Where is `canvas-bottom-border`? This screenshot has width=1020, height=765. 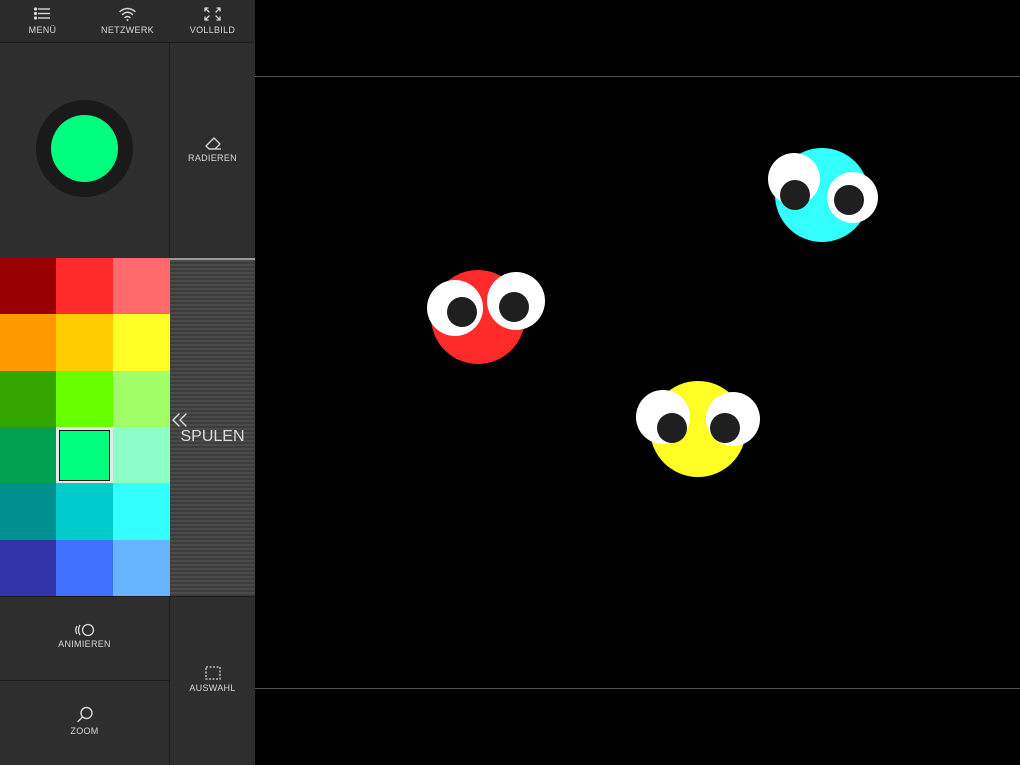 canvas-bottom-border is located at coordinates (637, 688).